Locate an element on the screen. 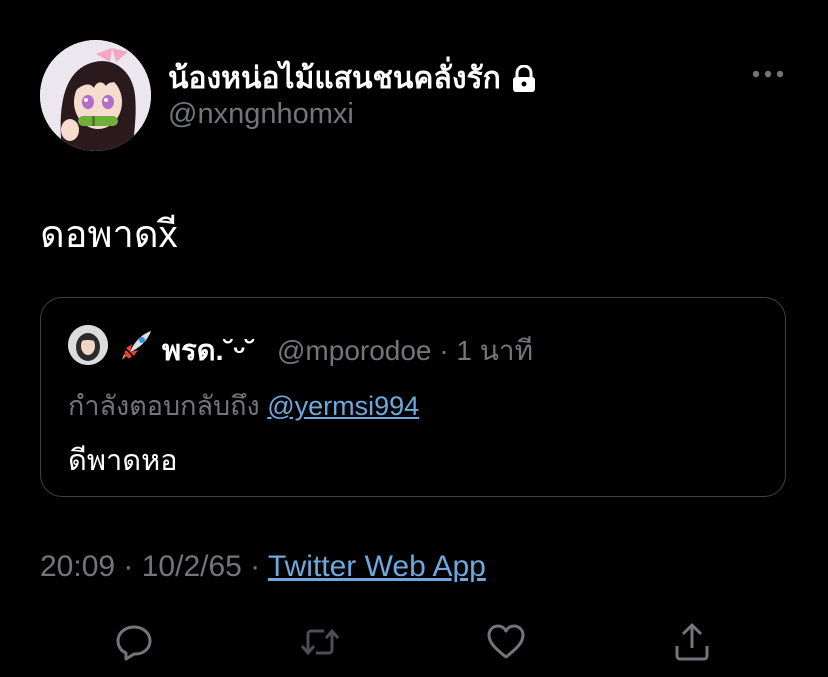 The image size is (828, 677). quoted-author-avatar is located at coordinates (88, 345).